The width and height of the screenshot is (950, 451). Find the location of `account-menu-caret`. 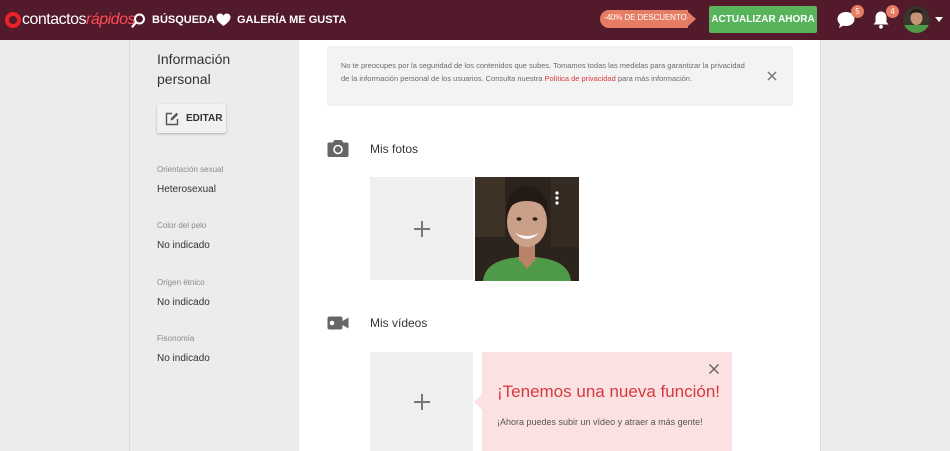

account-menu-caret is located at coordinates (939, 19).